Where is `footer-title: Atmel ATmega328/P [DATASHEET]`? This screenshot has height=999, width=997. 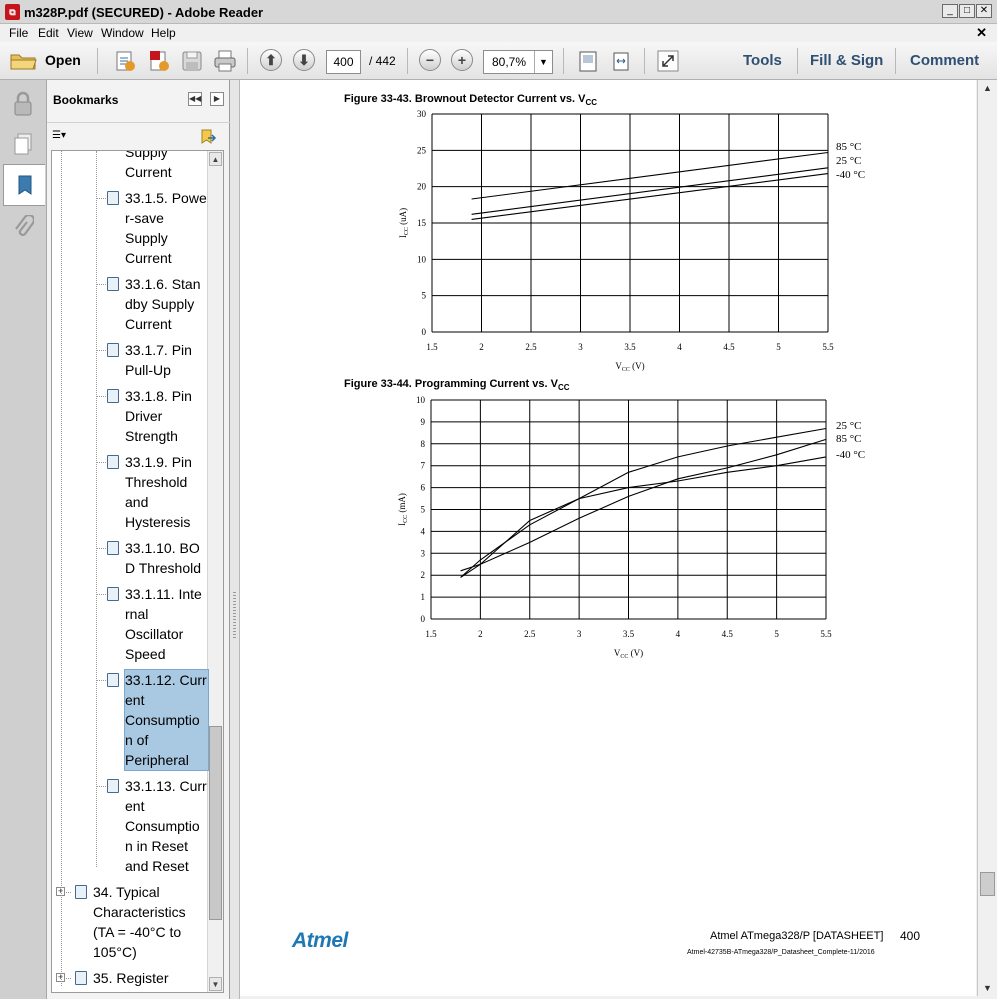 footer-title: Atmel ATmega328/P [DATASHEET] is located at coordinates (797, 936).